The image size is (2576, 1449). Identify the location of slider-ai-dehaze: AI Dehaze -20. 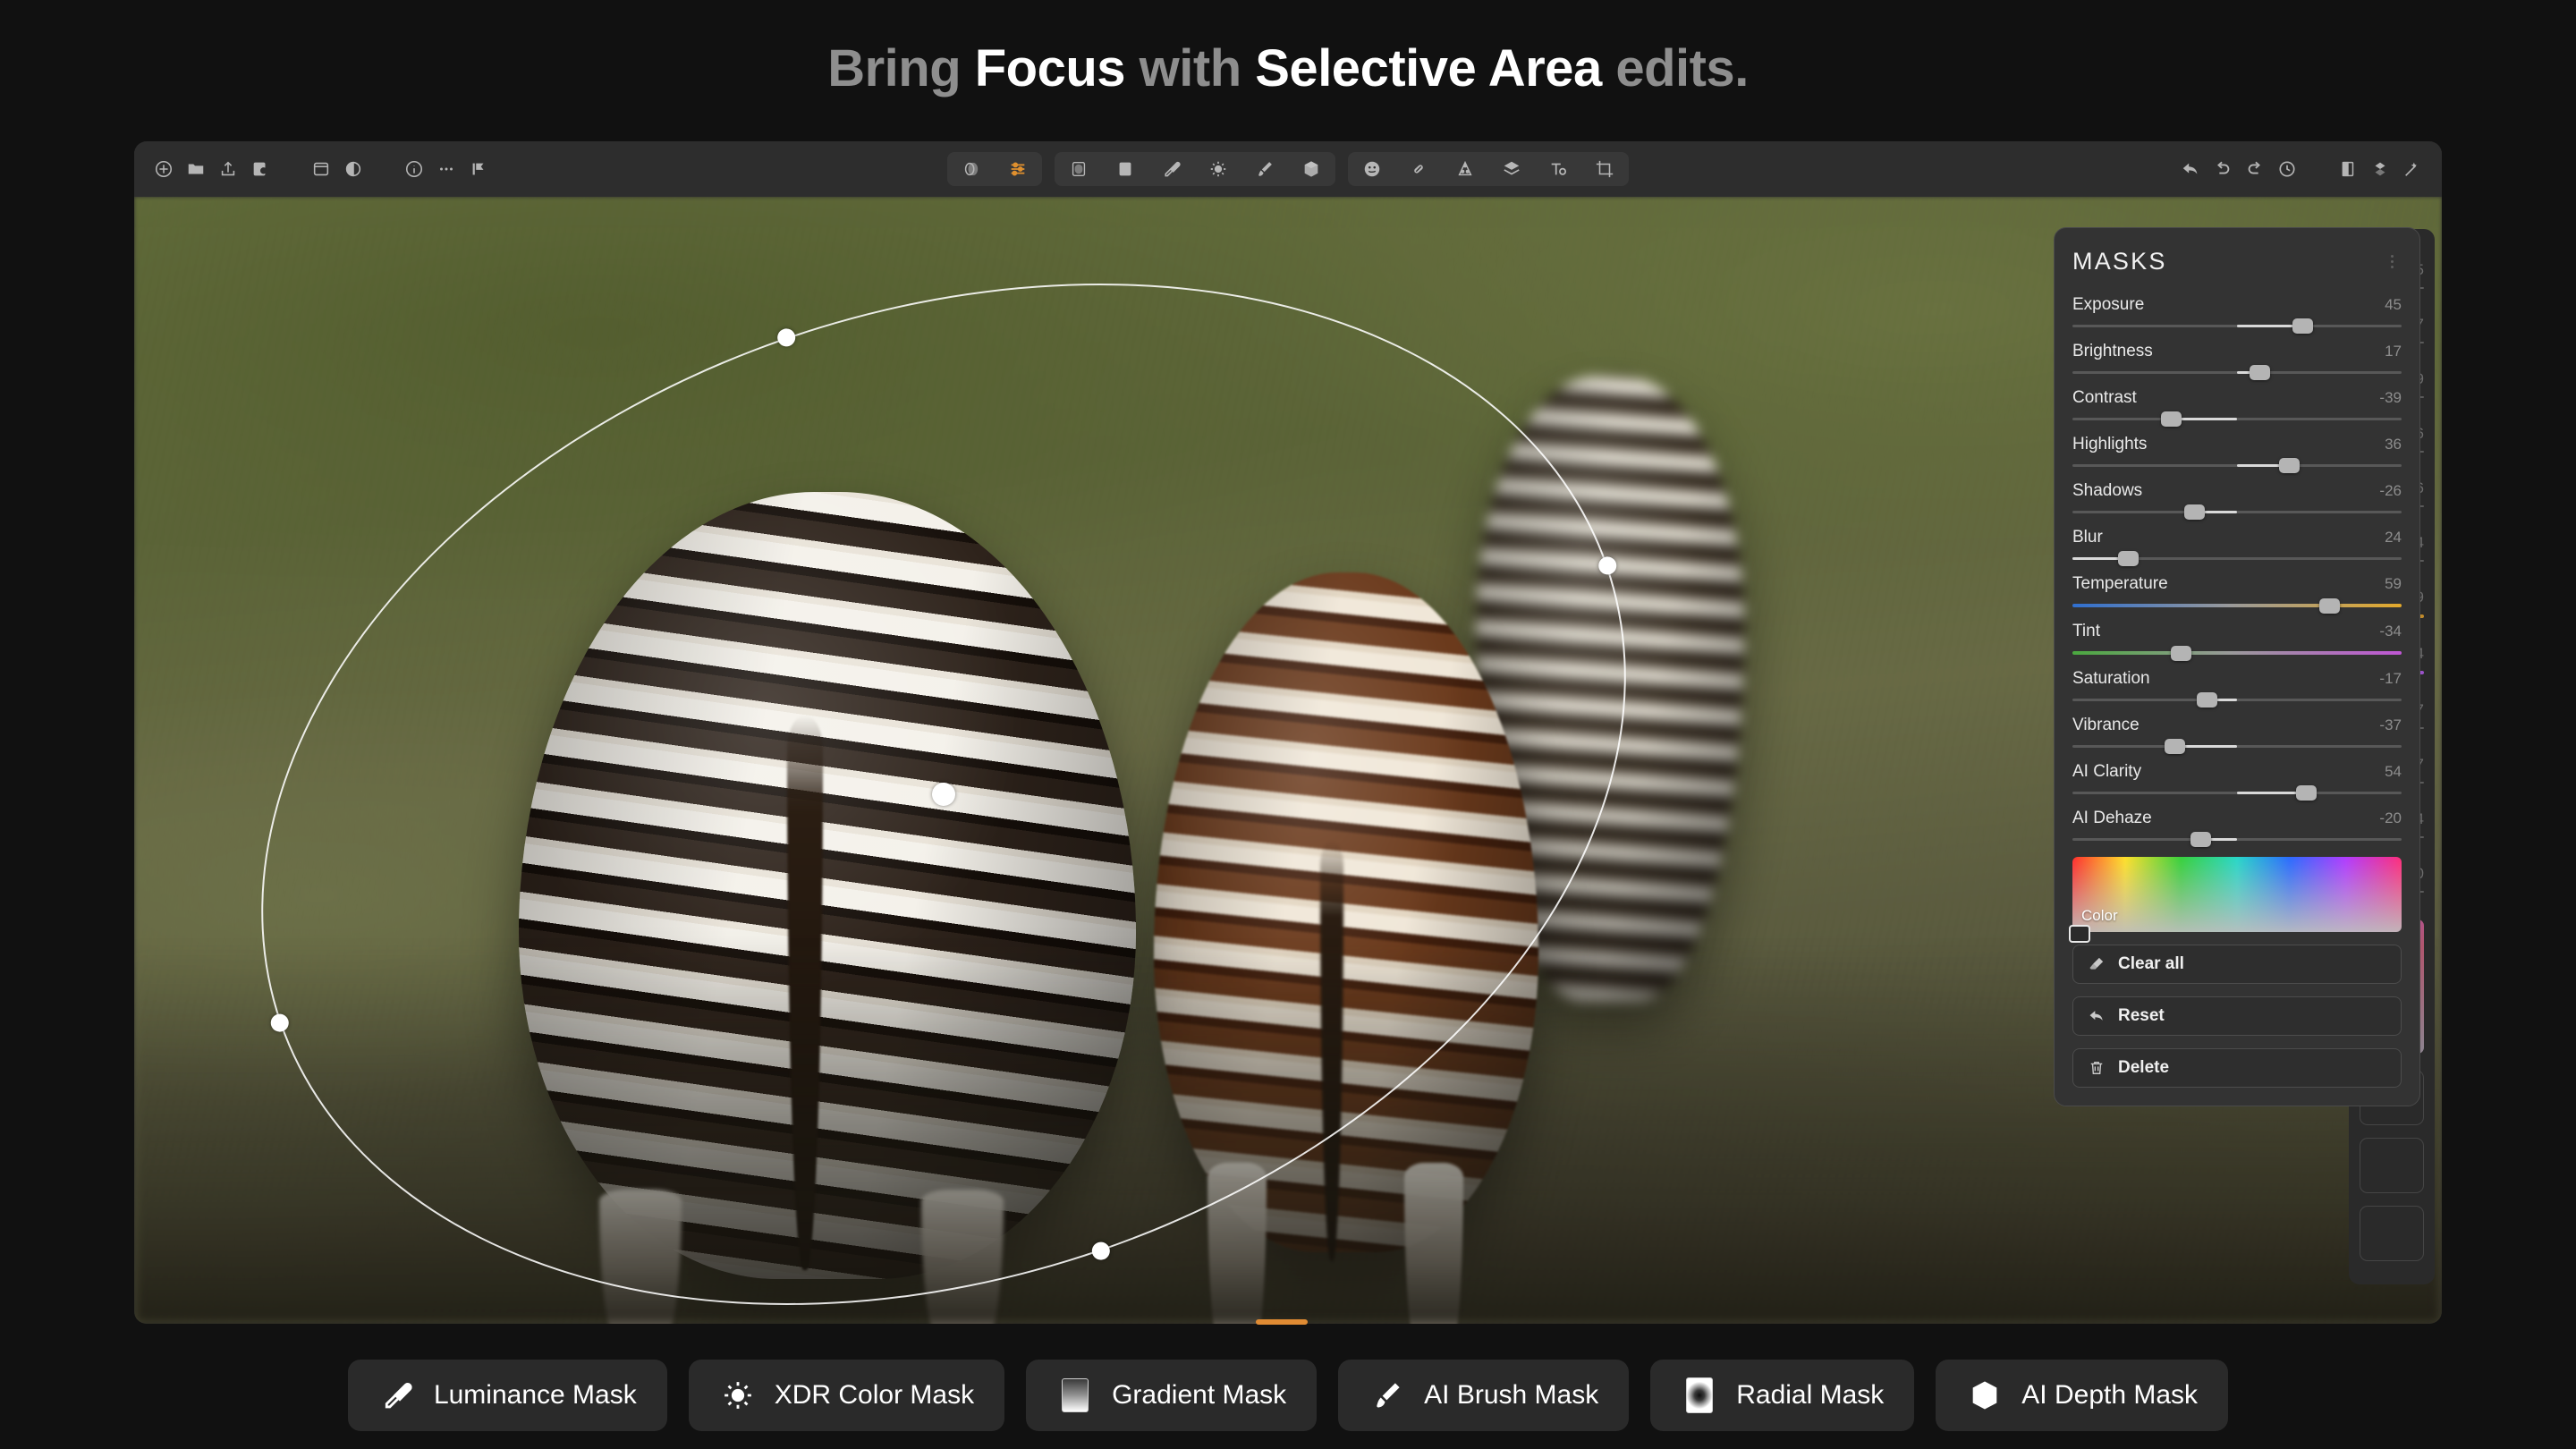
(2237, 828).